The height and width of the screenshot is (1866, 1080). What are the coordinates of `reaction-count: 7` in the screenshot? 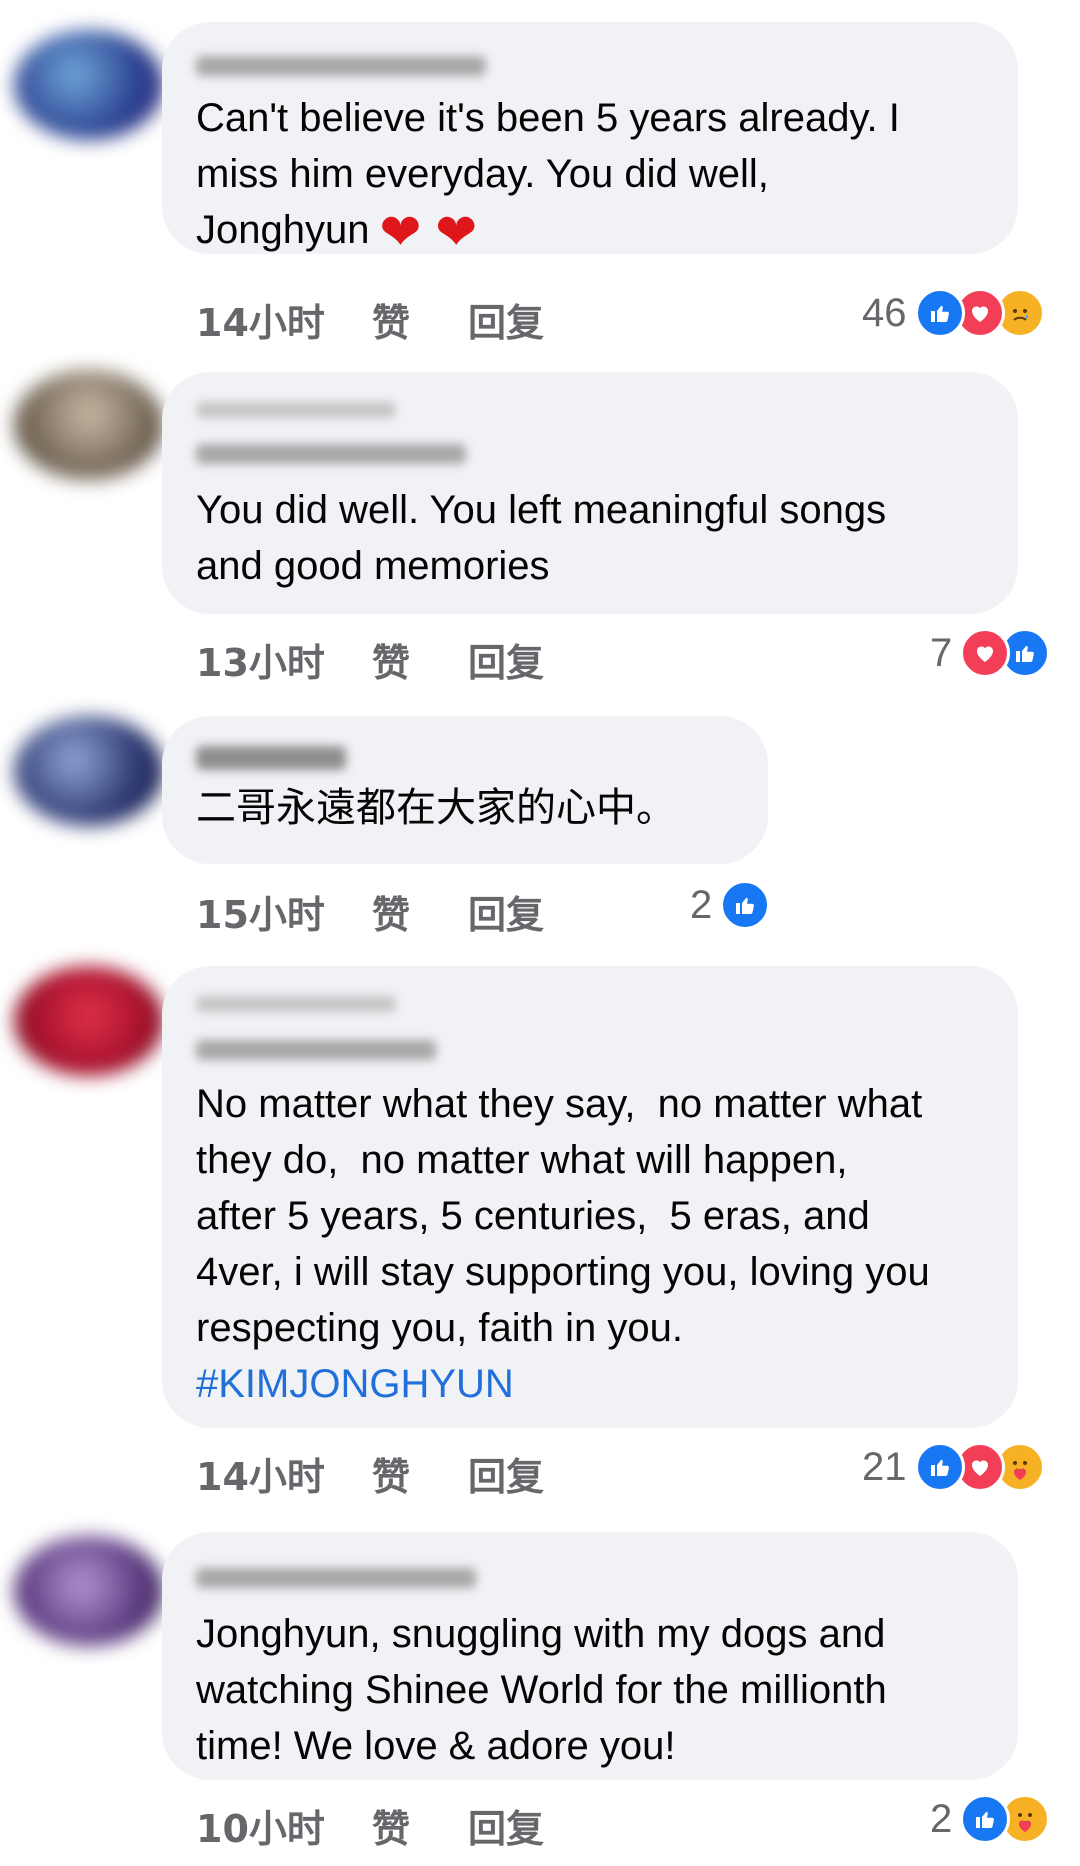 It's located at (941, 652).